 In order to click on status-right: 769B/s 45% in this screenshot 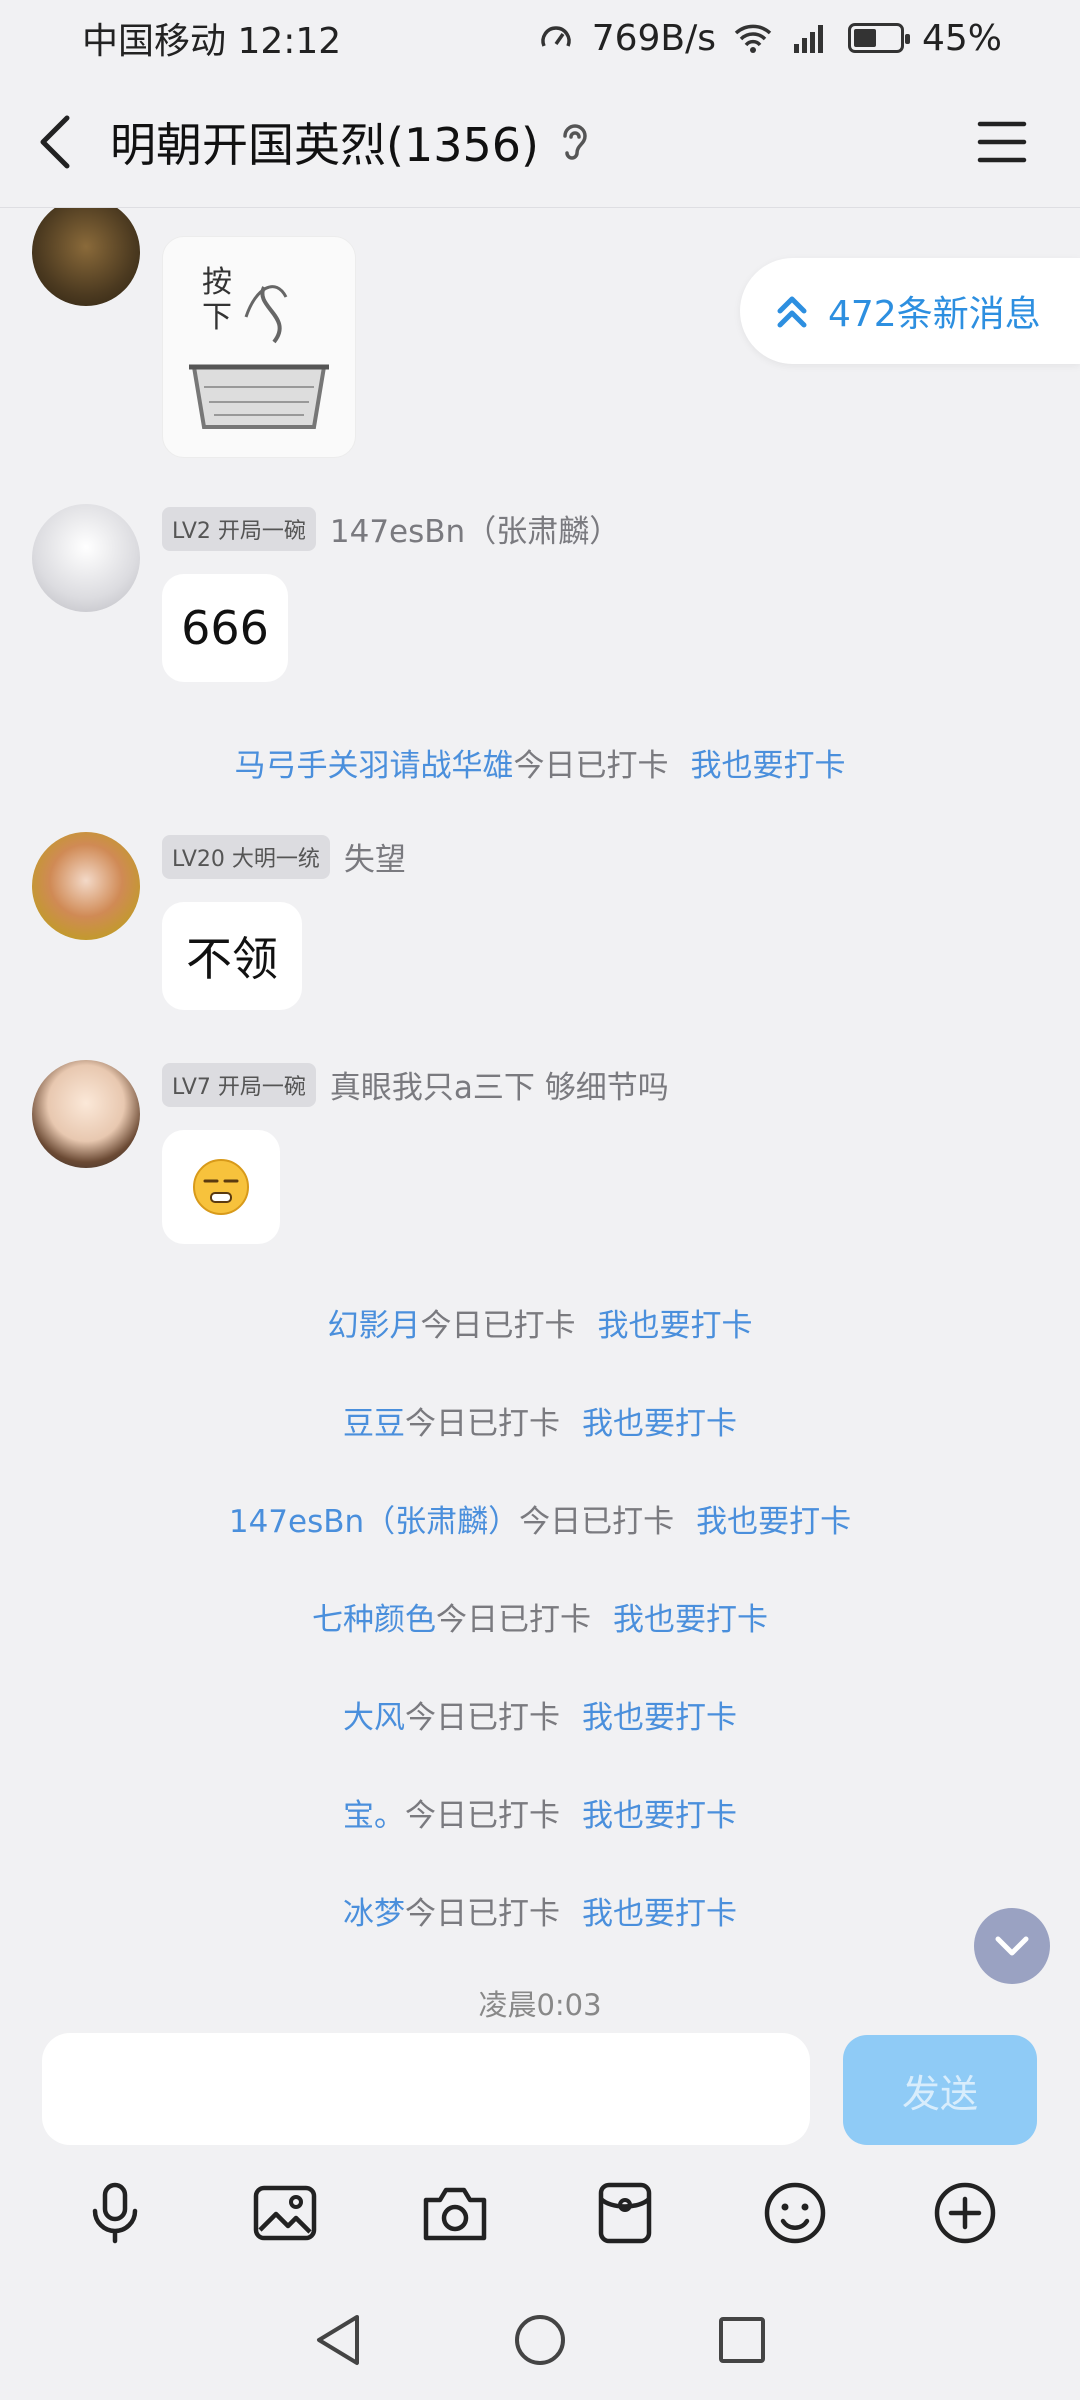, I will do `click(770, 38)`.